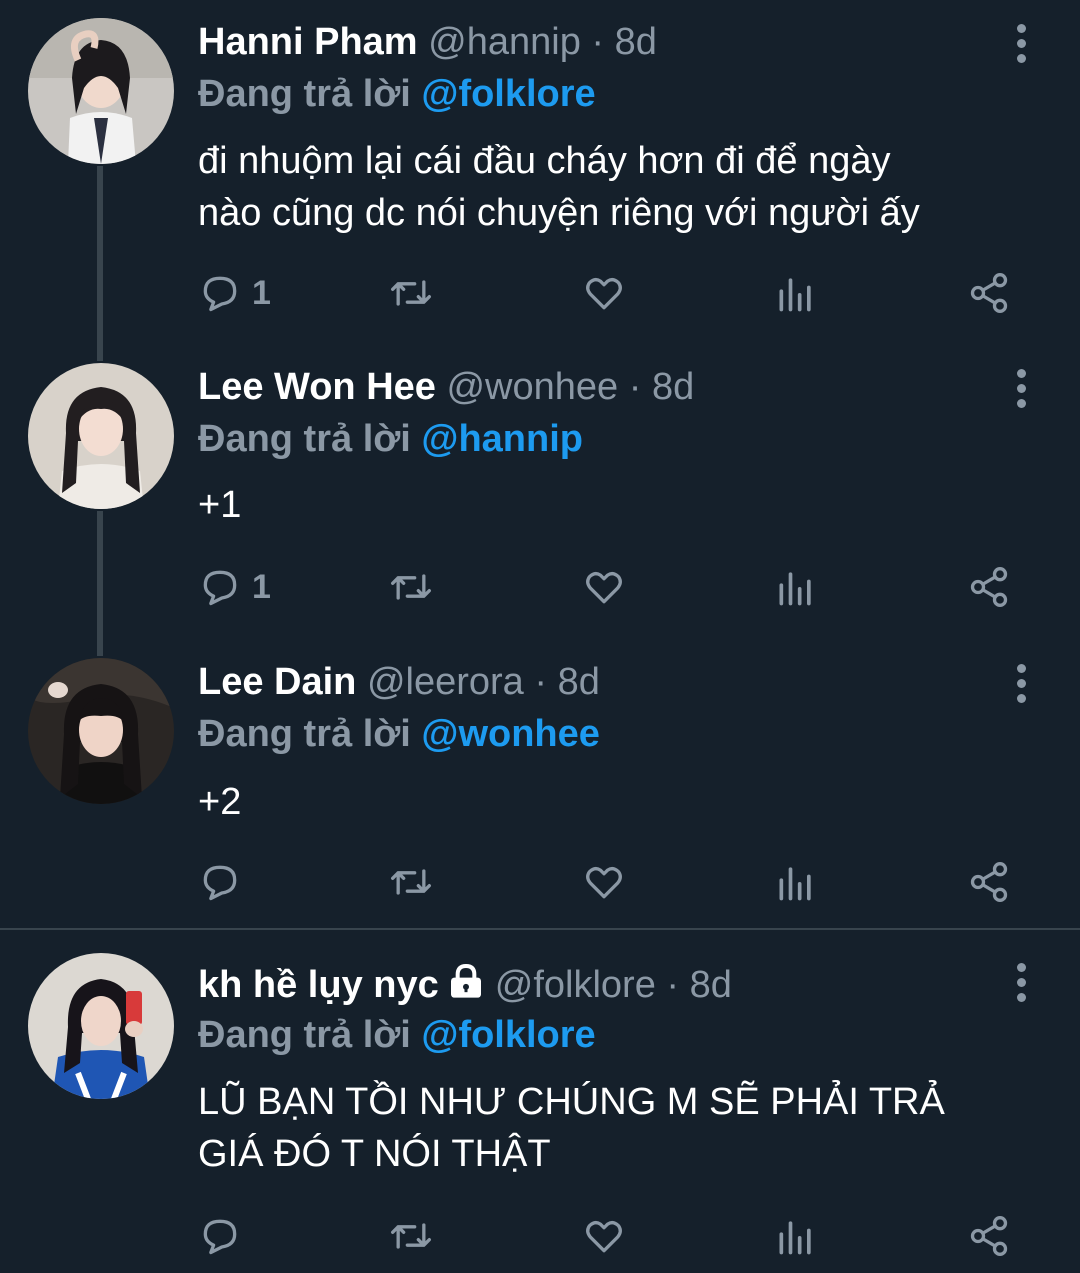 This screenshot has height=1273, width=1080. What do you see at coordinates (613, 802) in the screenshot?
I see `tweet-text: +2` at bounding box center [613, 802].